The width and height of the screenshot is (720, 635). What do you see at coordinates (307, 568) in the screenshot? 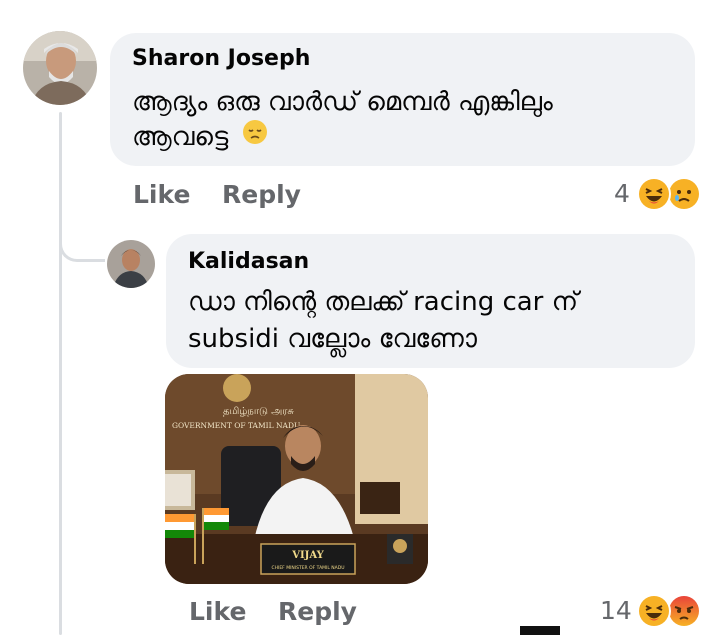
I see `nameplate-title: CHIEF MINISTER OF TAMIL NADU` at bounding box center [307, 568].